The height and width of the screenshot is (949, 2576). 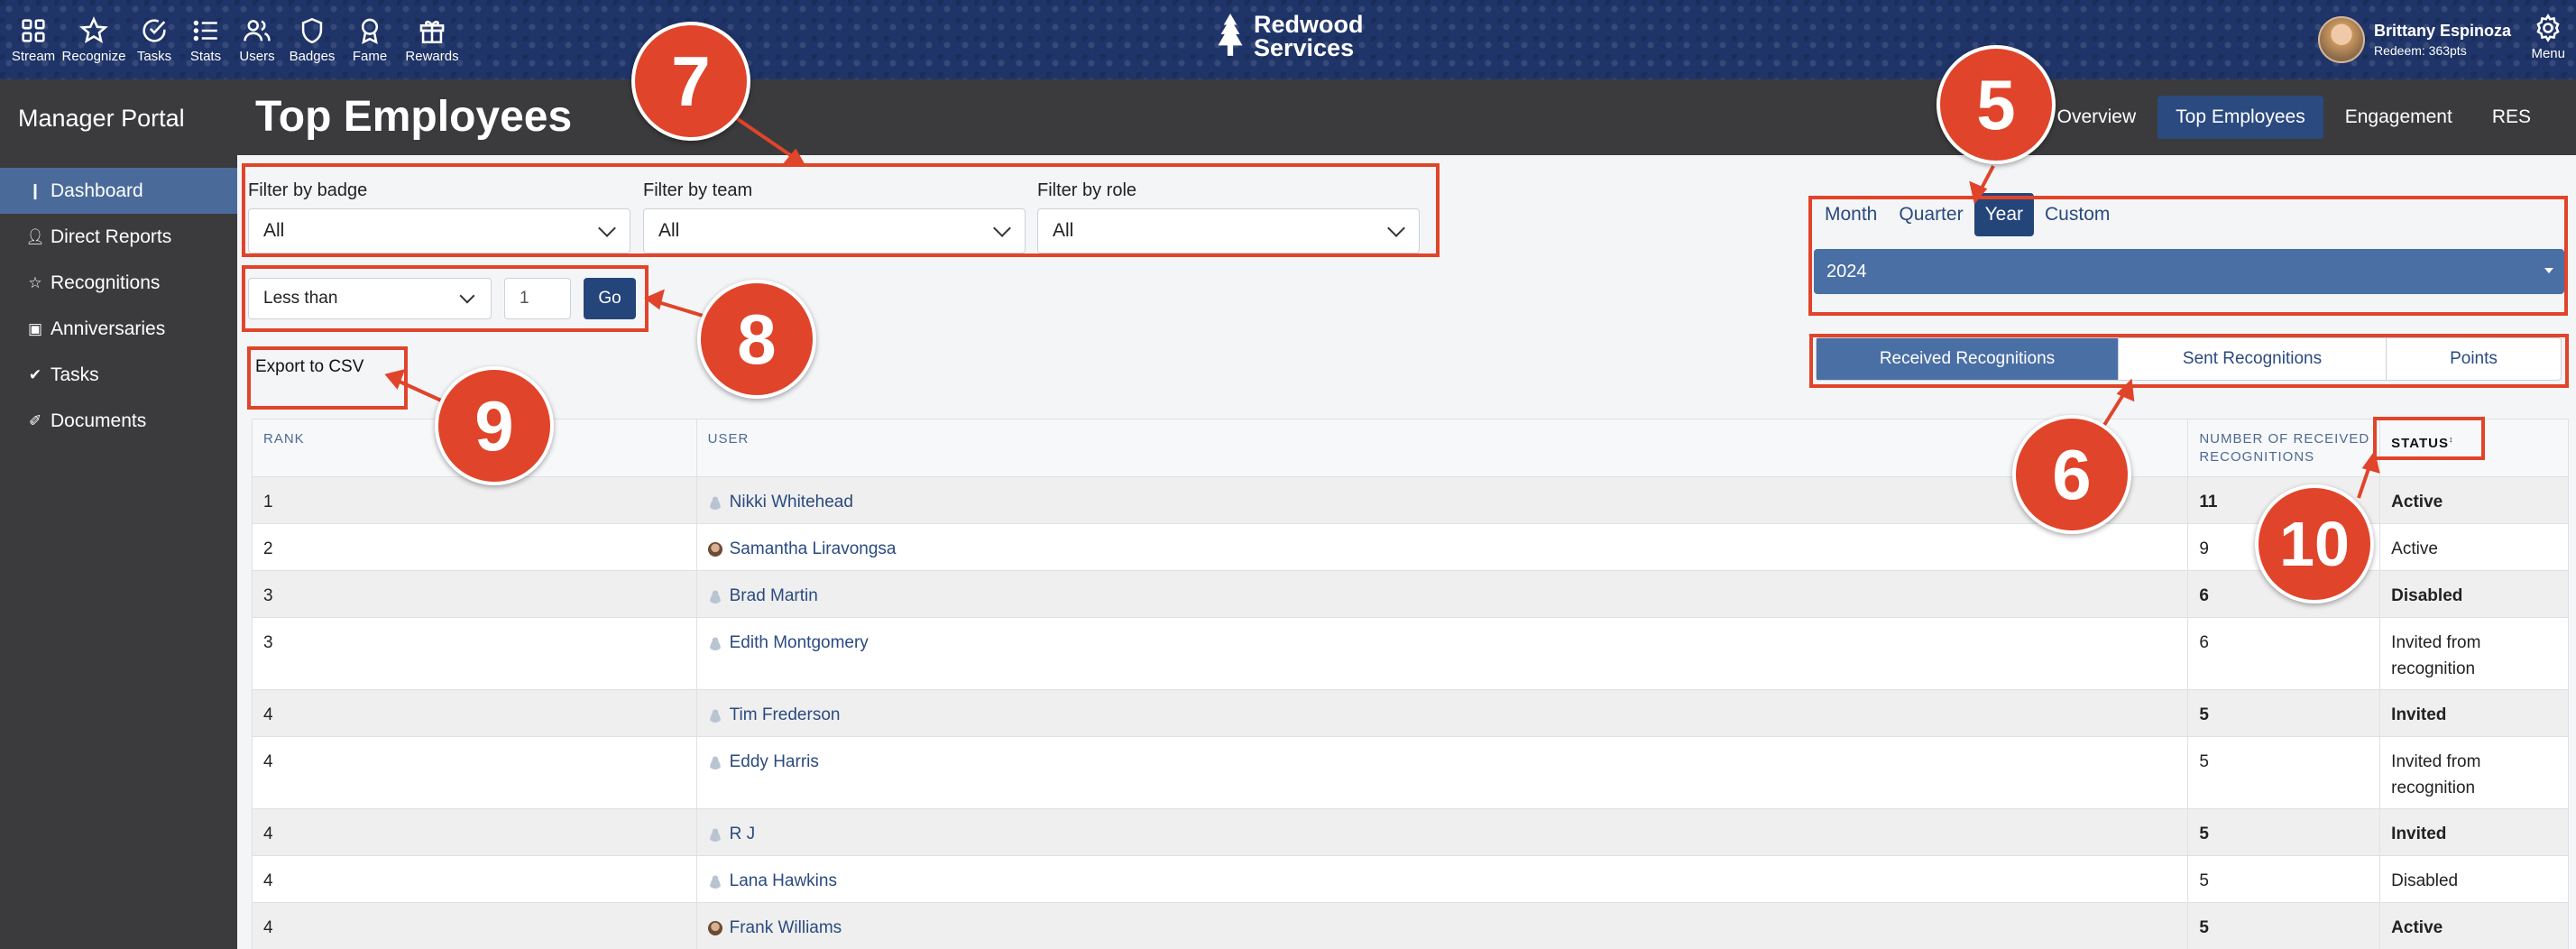 I want to click on table-row: 3 Brad Martin 6 Disabled, so click(x=1411, y=594).